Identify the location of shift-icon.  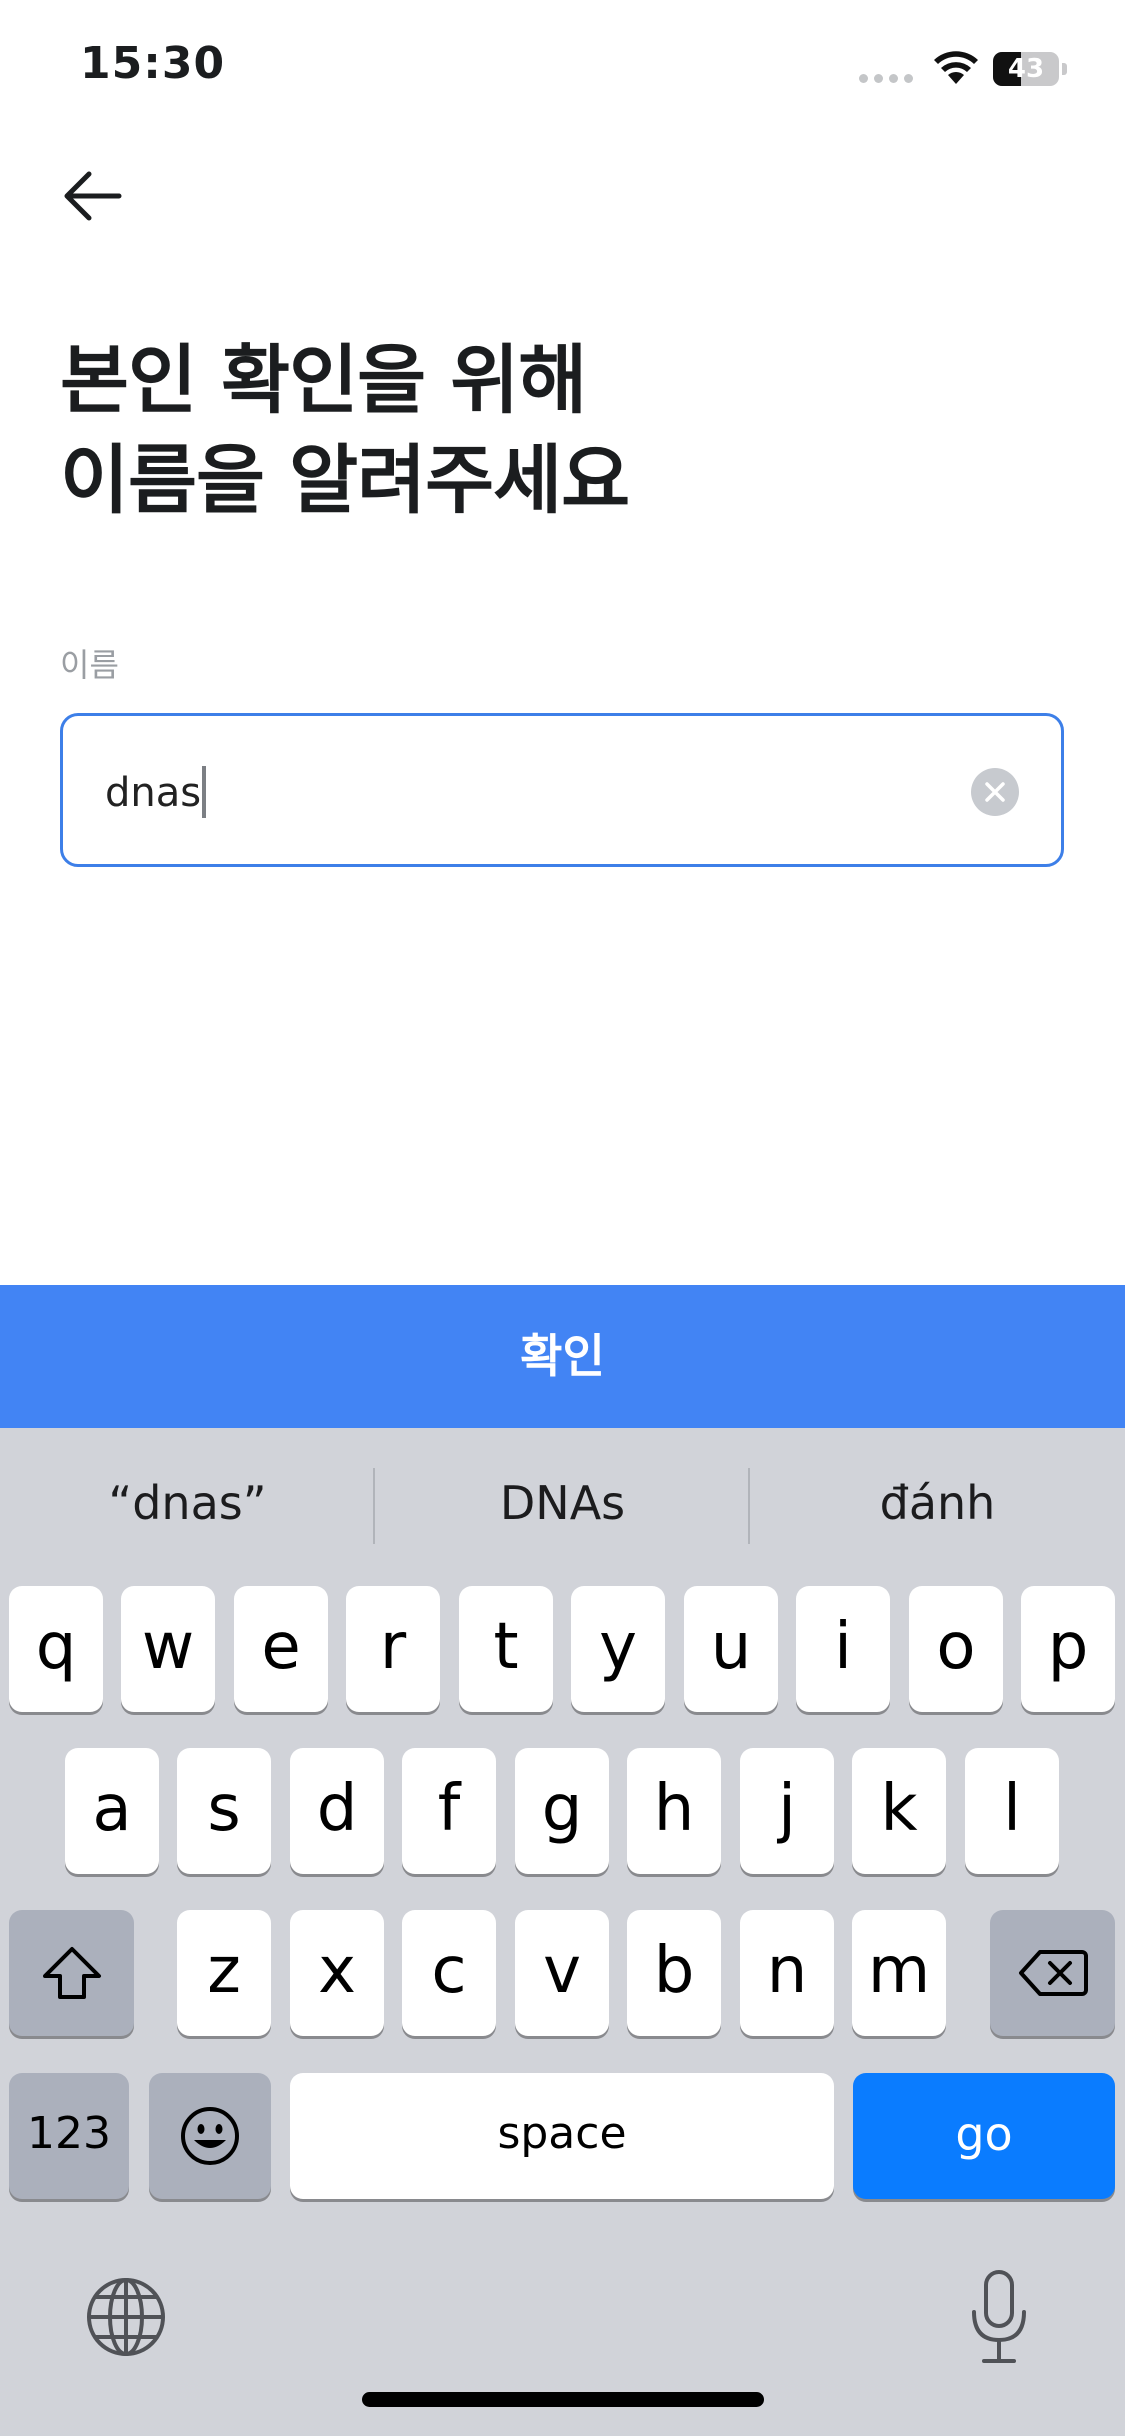
(71, 1973).